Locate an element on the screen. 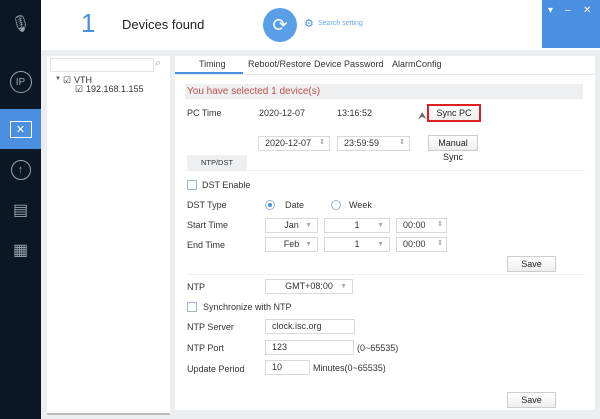  pc-date: 2020-12-07 is located at coordinates (282, 113).